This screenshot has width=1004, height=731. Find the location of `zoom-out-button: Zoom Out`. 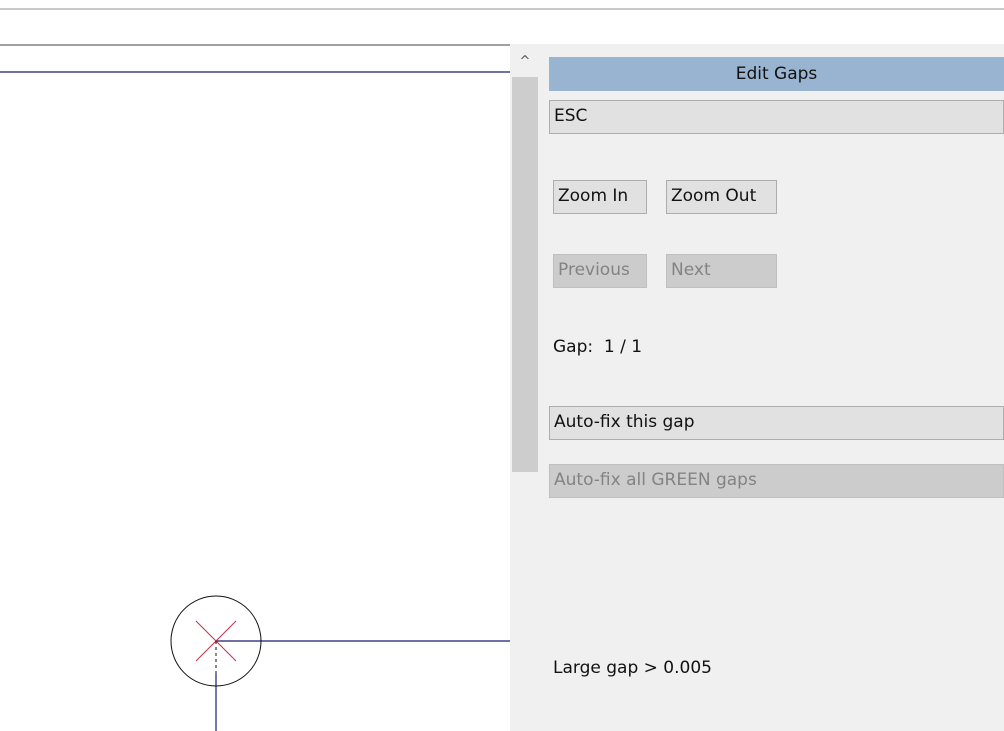

zoom-out-button: Zoom Out is located at coordinates (721, 197).